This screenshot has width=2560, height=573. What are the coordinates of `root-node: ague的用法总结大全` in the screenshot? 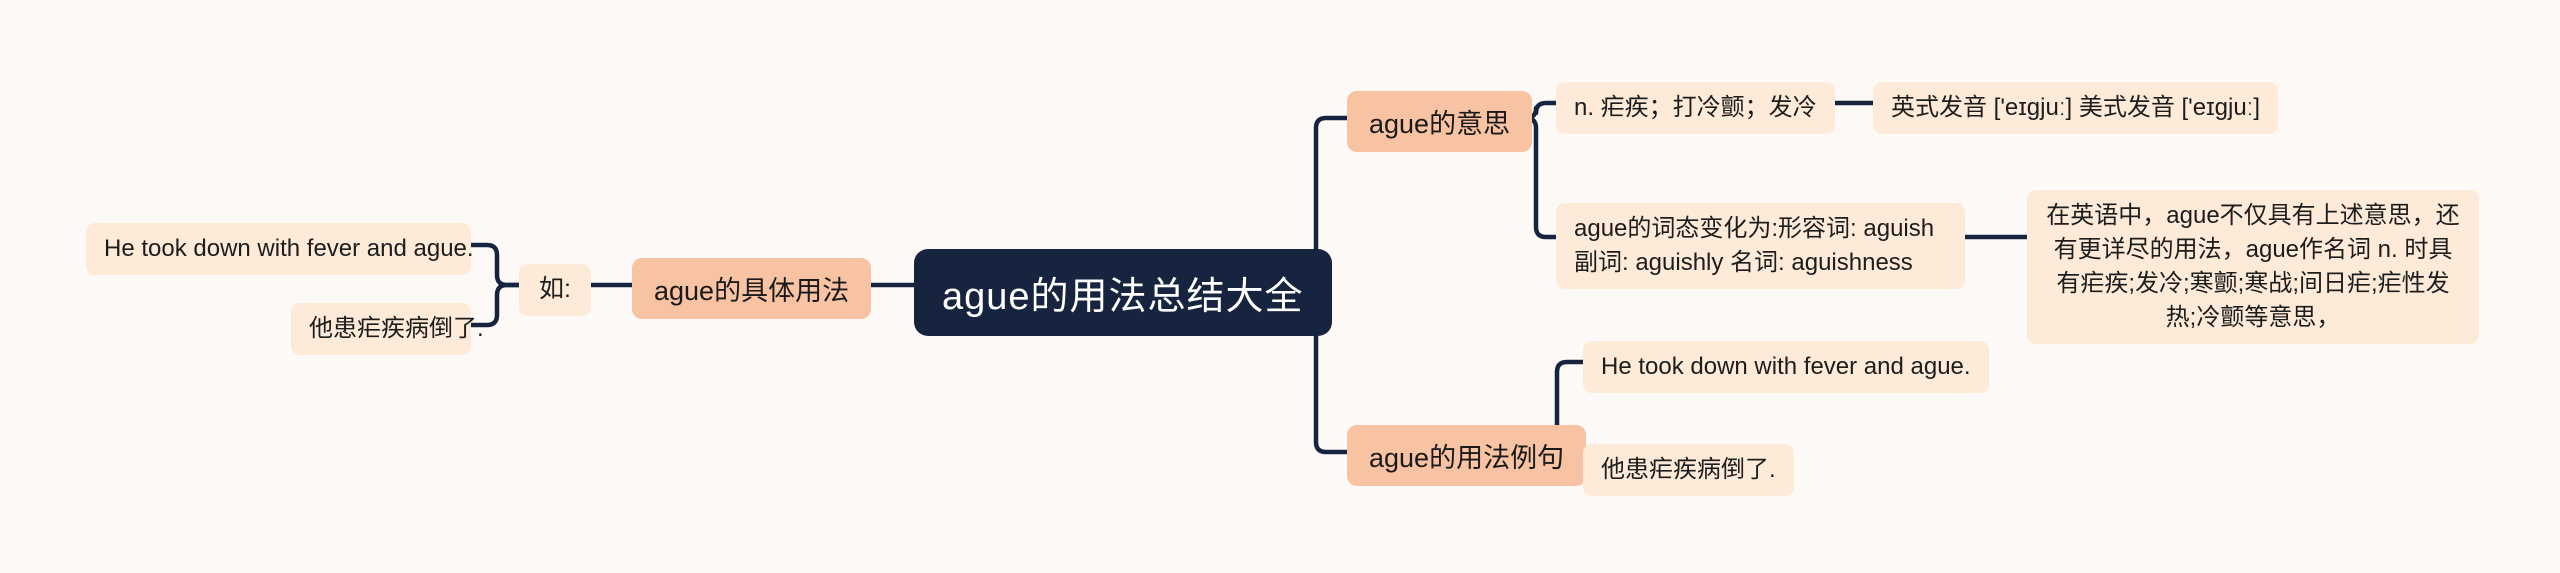 It's located at (1123, 292).